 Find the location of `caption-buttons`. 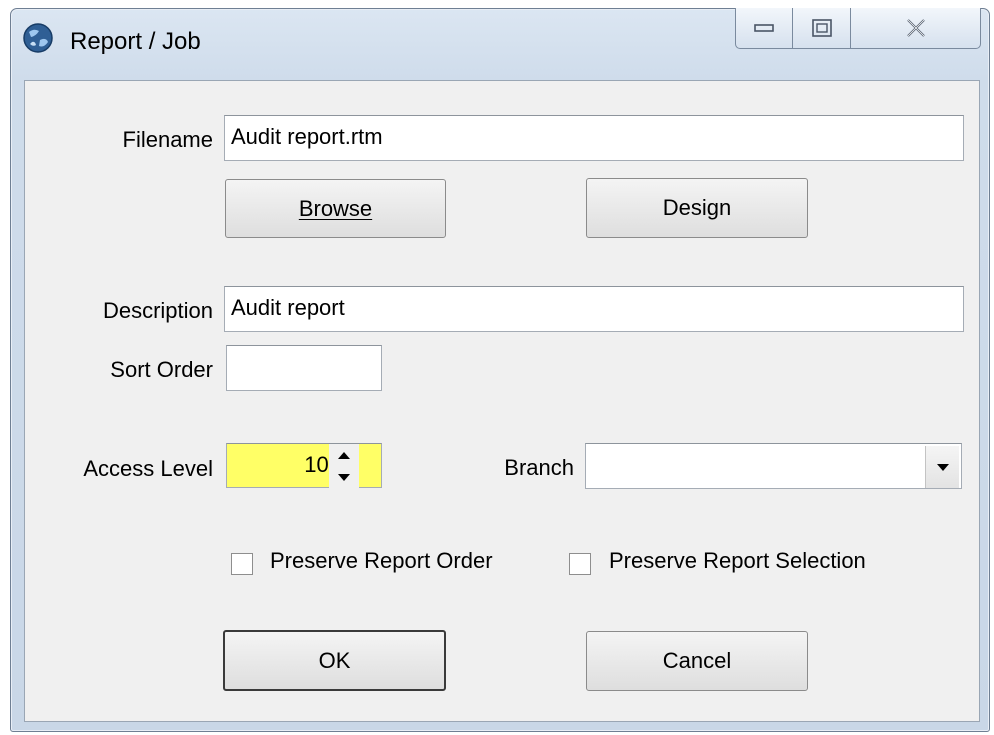

caption-buttons is located at coordinates (858, 29).